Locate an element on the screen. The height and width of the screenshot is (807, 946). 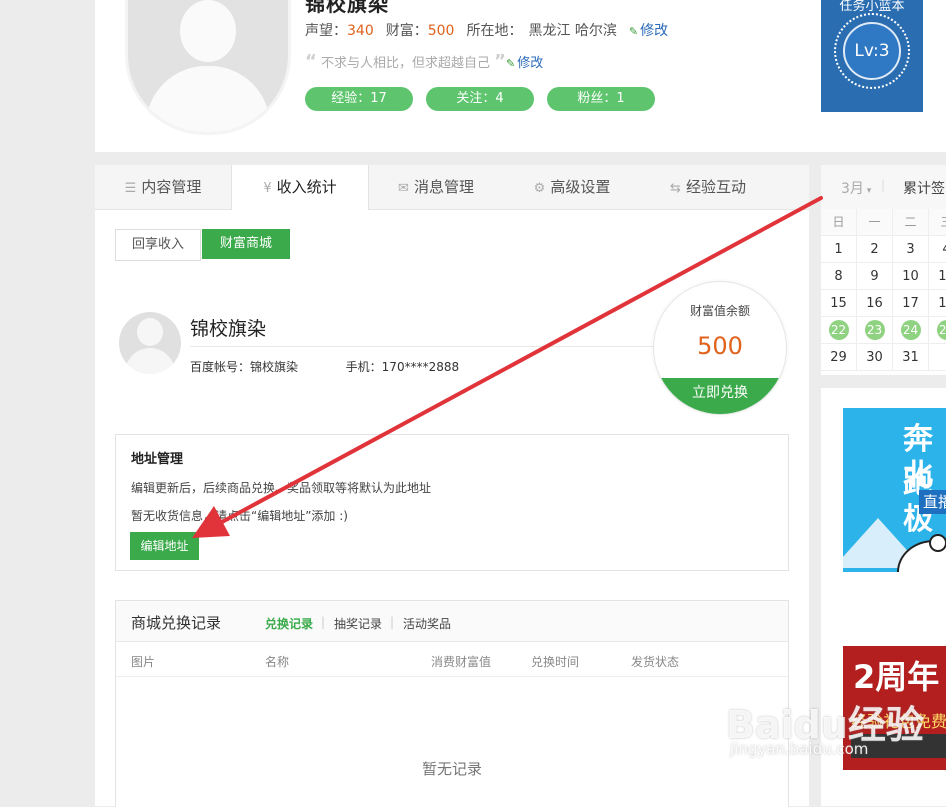
wealth-stat-label: 财富： is located at coordinates (407, 31).